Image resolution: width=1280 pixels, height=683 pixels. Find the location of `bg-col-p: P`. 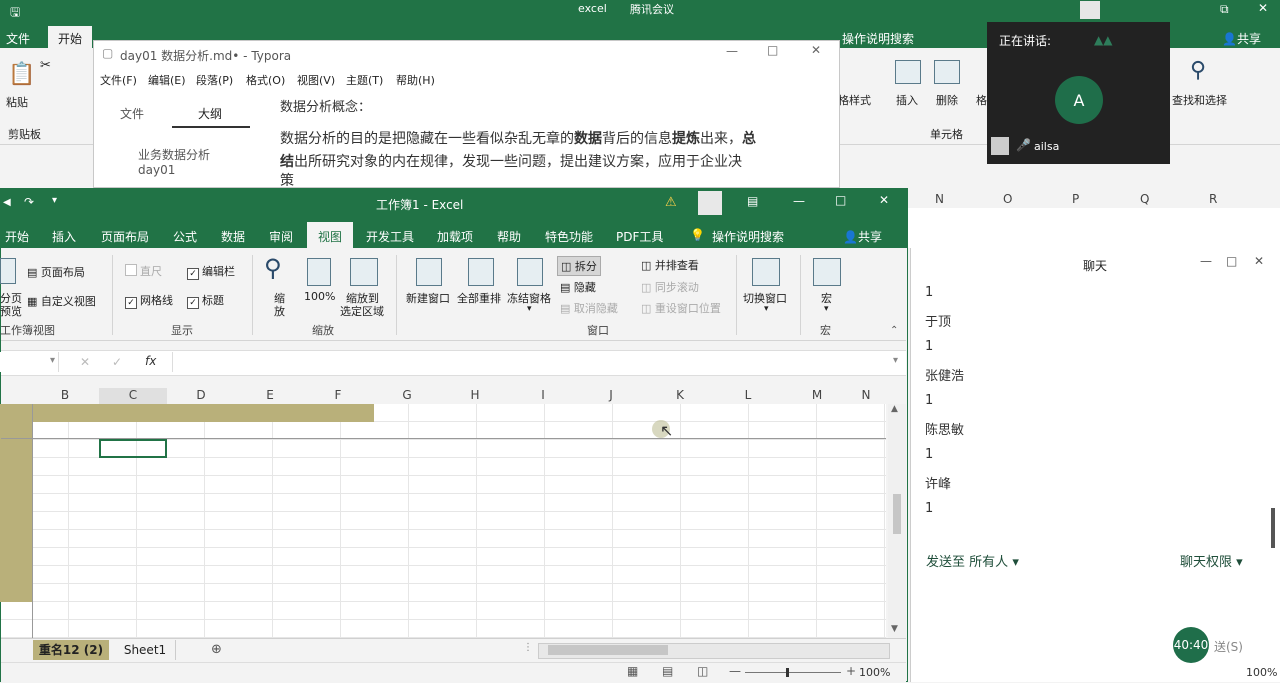

bg-col-p: P is located at coordinates (1075, 199).